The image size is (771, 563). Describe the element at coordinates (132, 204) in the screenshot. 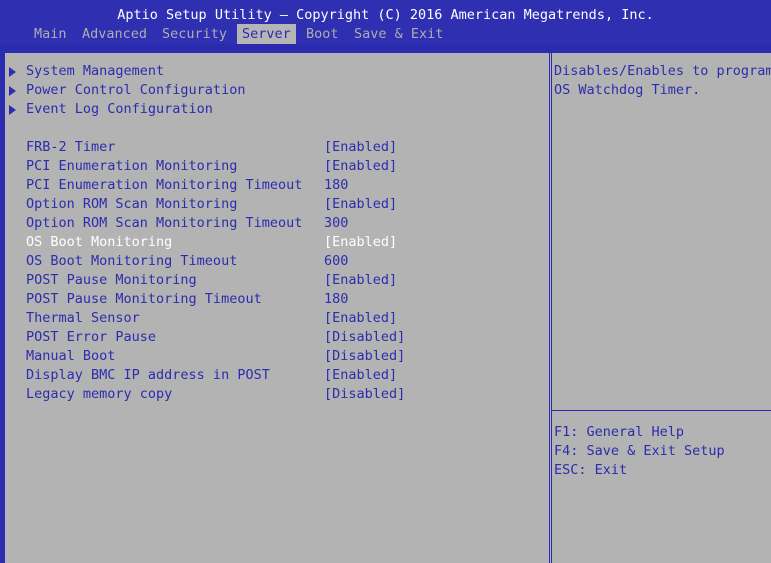

I see `setting-label: Option ROM Scan Monitoring` at that location.